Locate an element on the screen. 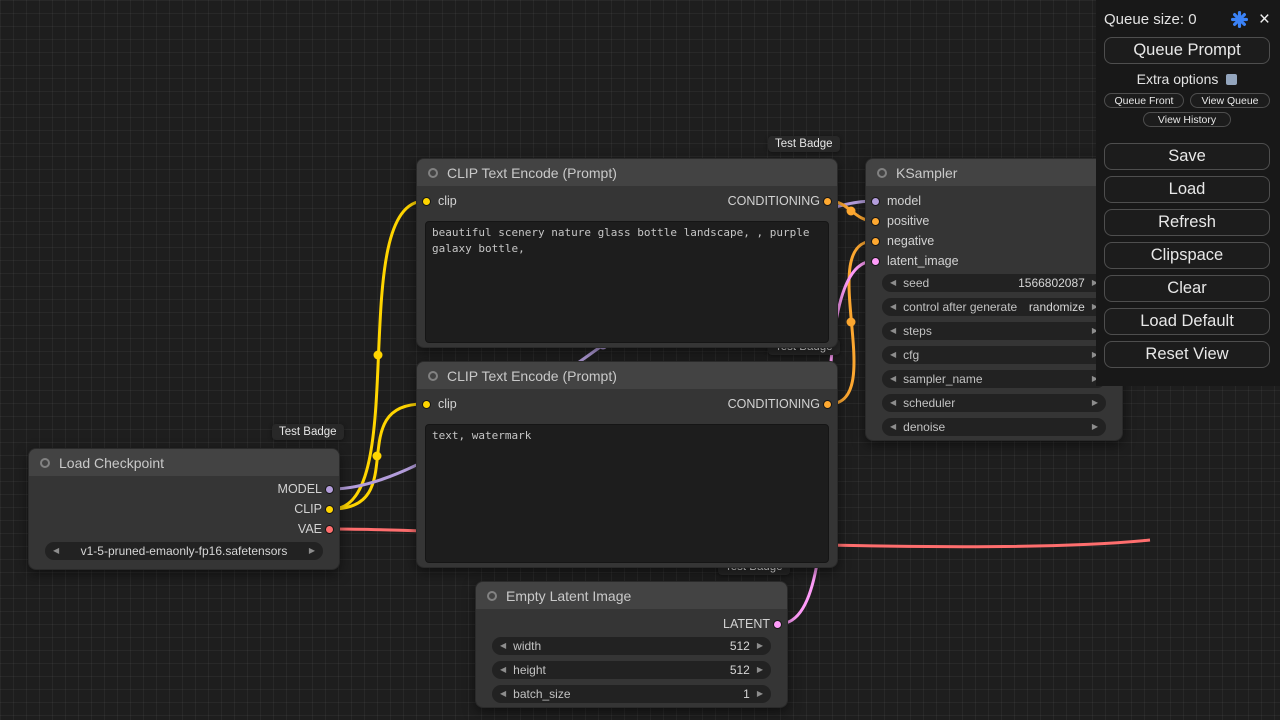  input-label-model: model is located at coordinates (904, 201).